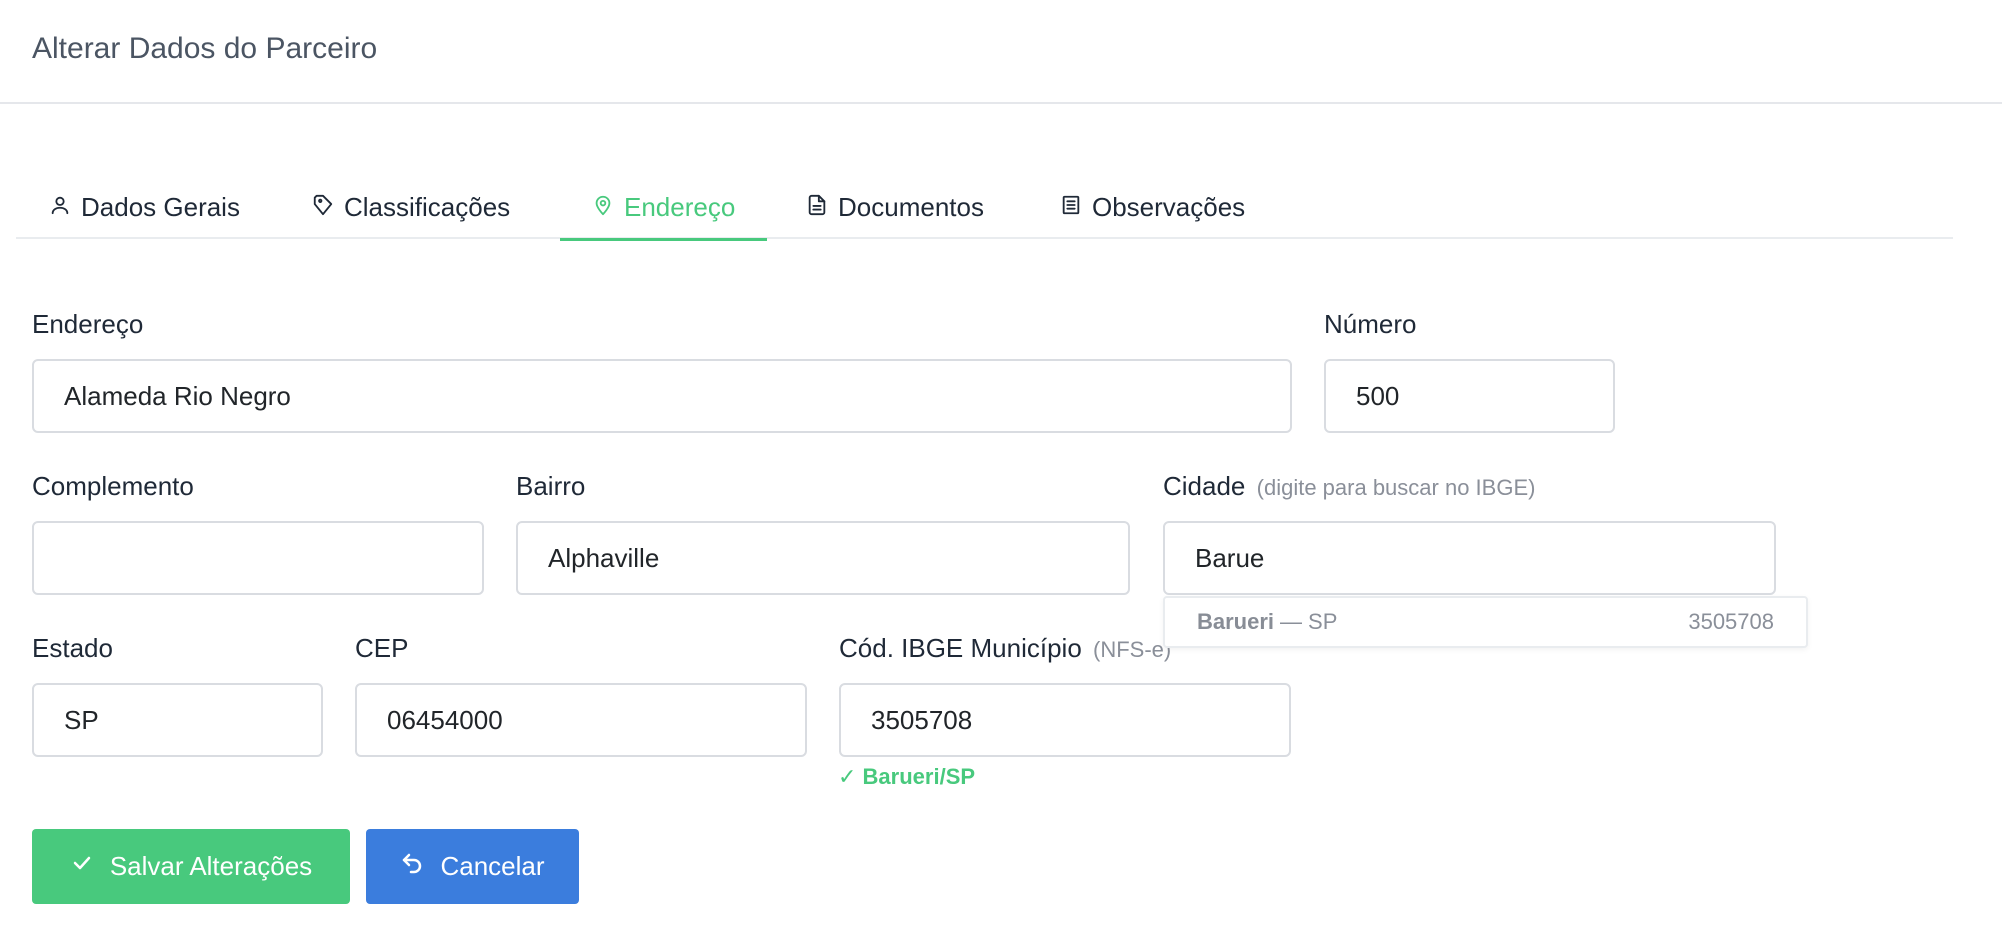  I want to click on list-icon, so click(1071, 207).